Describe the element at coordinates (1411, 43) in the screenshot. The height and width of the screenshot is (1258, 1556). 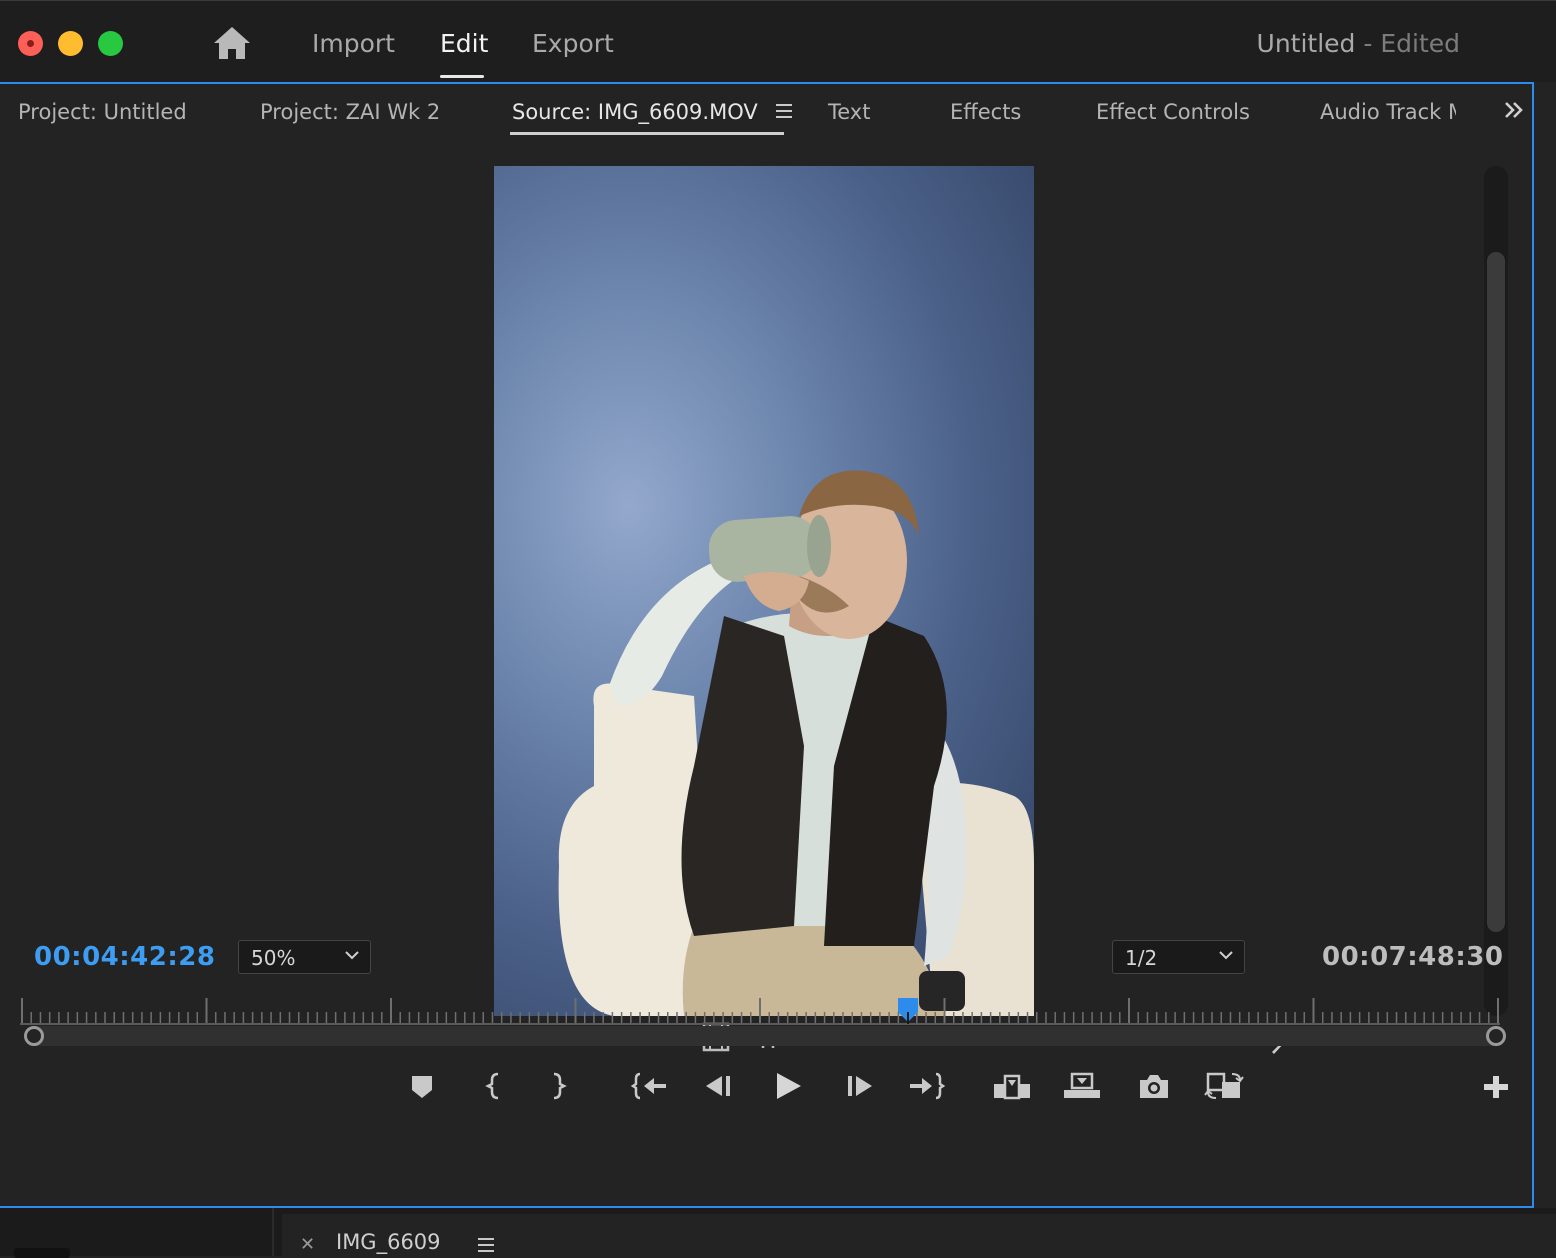
I see `document-status: - Edited` at that location.